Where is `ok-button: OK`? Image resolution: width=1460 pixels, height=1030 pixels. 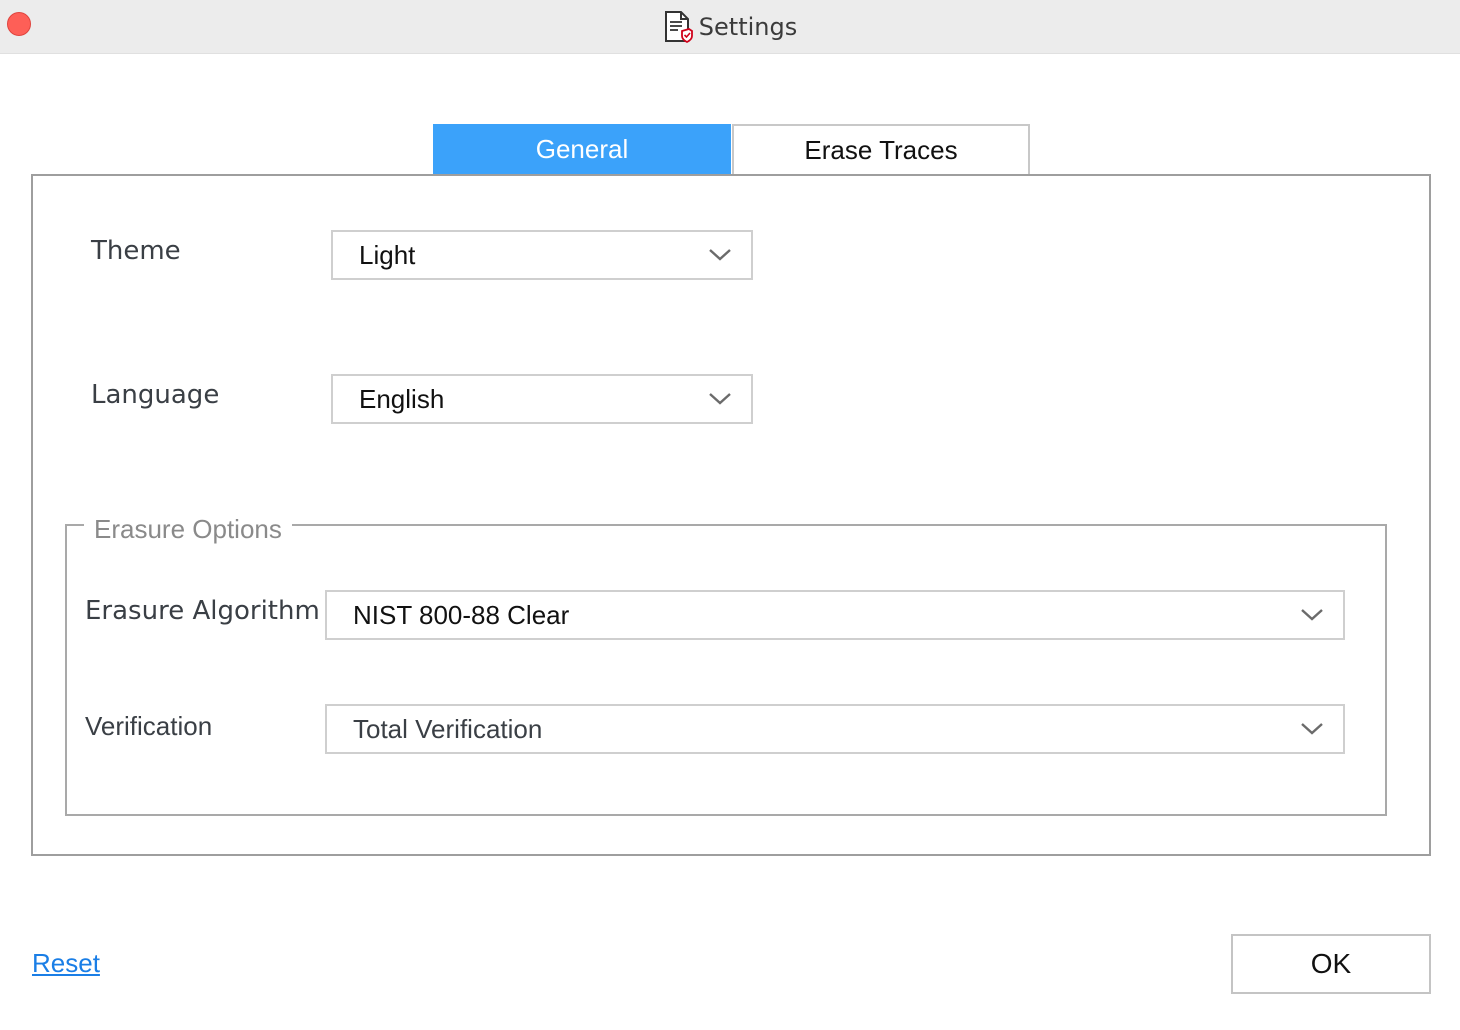 ok-button: OK is located at coordinates (1331, 964).